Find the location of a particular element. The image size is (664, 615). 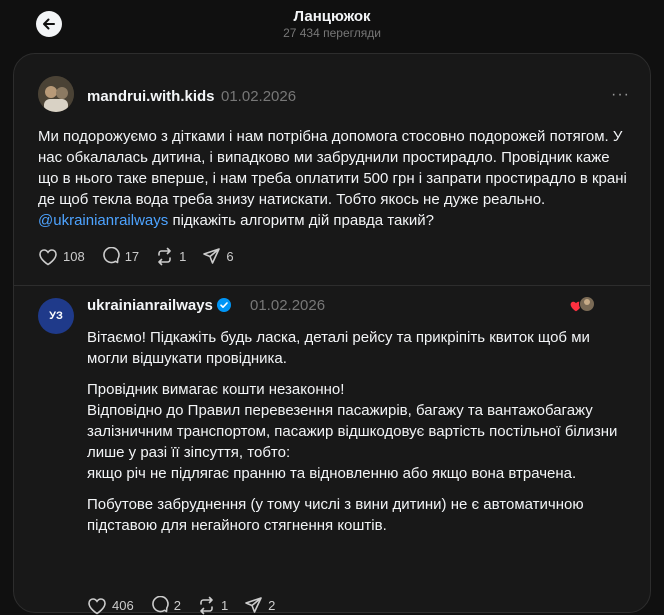

share-button: 2 is located at coordinates (259, 605).